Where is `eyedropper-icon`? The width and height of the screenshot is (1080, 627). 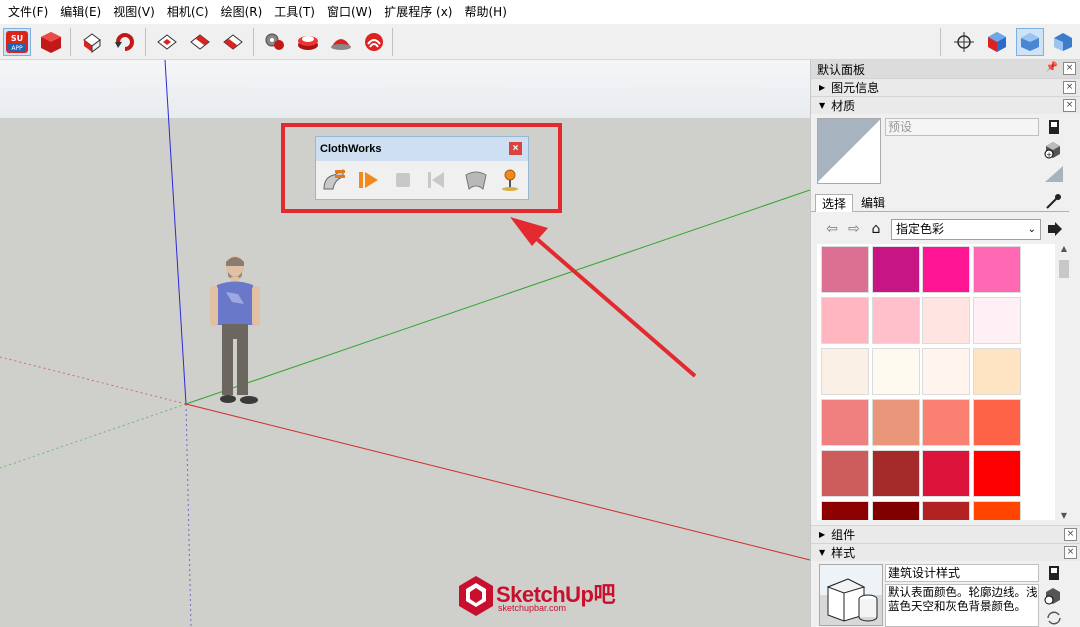 eyedropper-icon is located at coordinates (1053, 202).